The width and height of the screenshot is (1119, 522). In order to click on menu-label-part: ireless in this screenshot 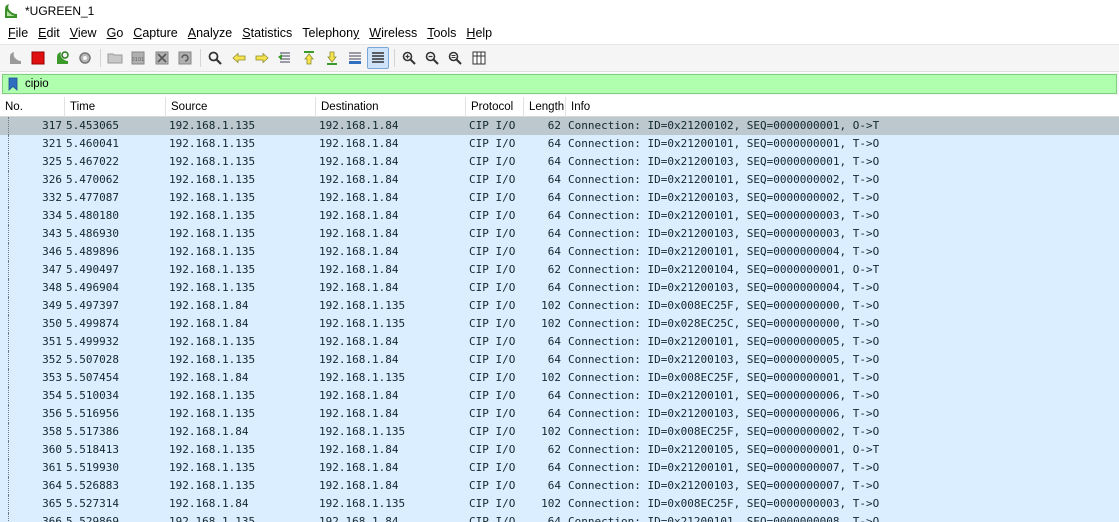, I will do `click(399, 33)`.